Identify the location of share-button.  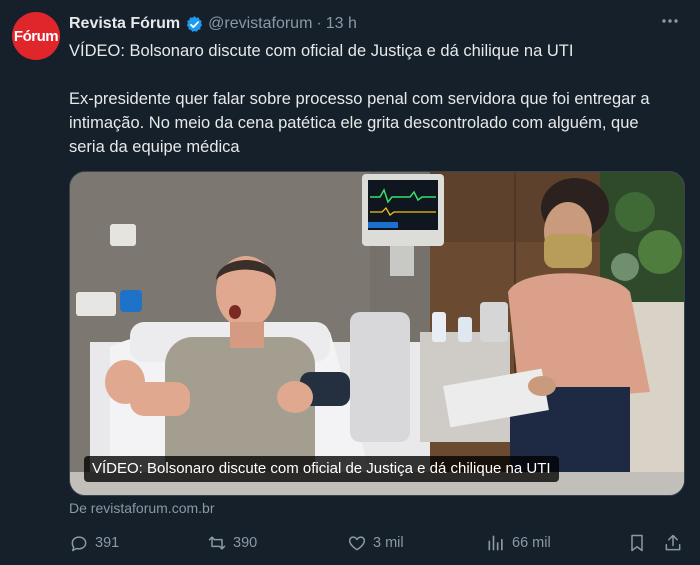
(676, 543).